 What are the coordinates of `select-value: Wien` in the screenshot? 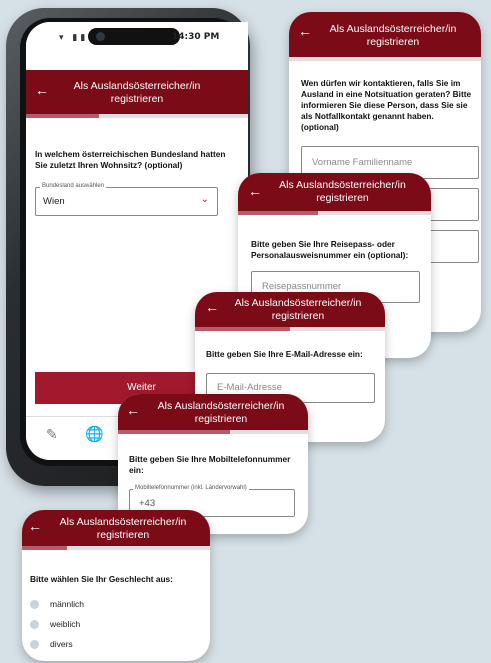 It's located at (54, 201).